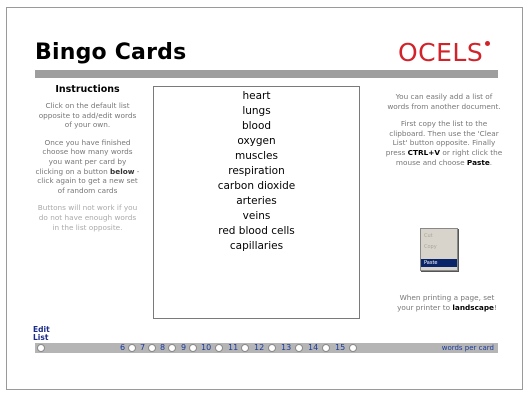 This screenshot has height=397, width=530. I want to click on paste-note-key: CTRL+V, so click(424, 152).